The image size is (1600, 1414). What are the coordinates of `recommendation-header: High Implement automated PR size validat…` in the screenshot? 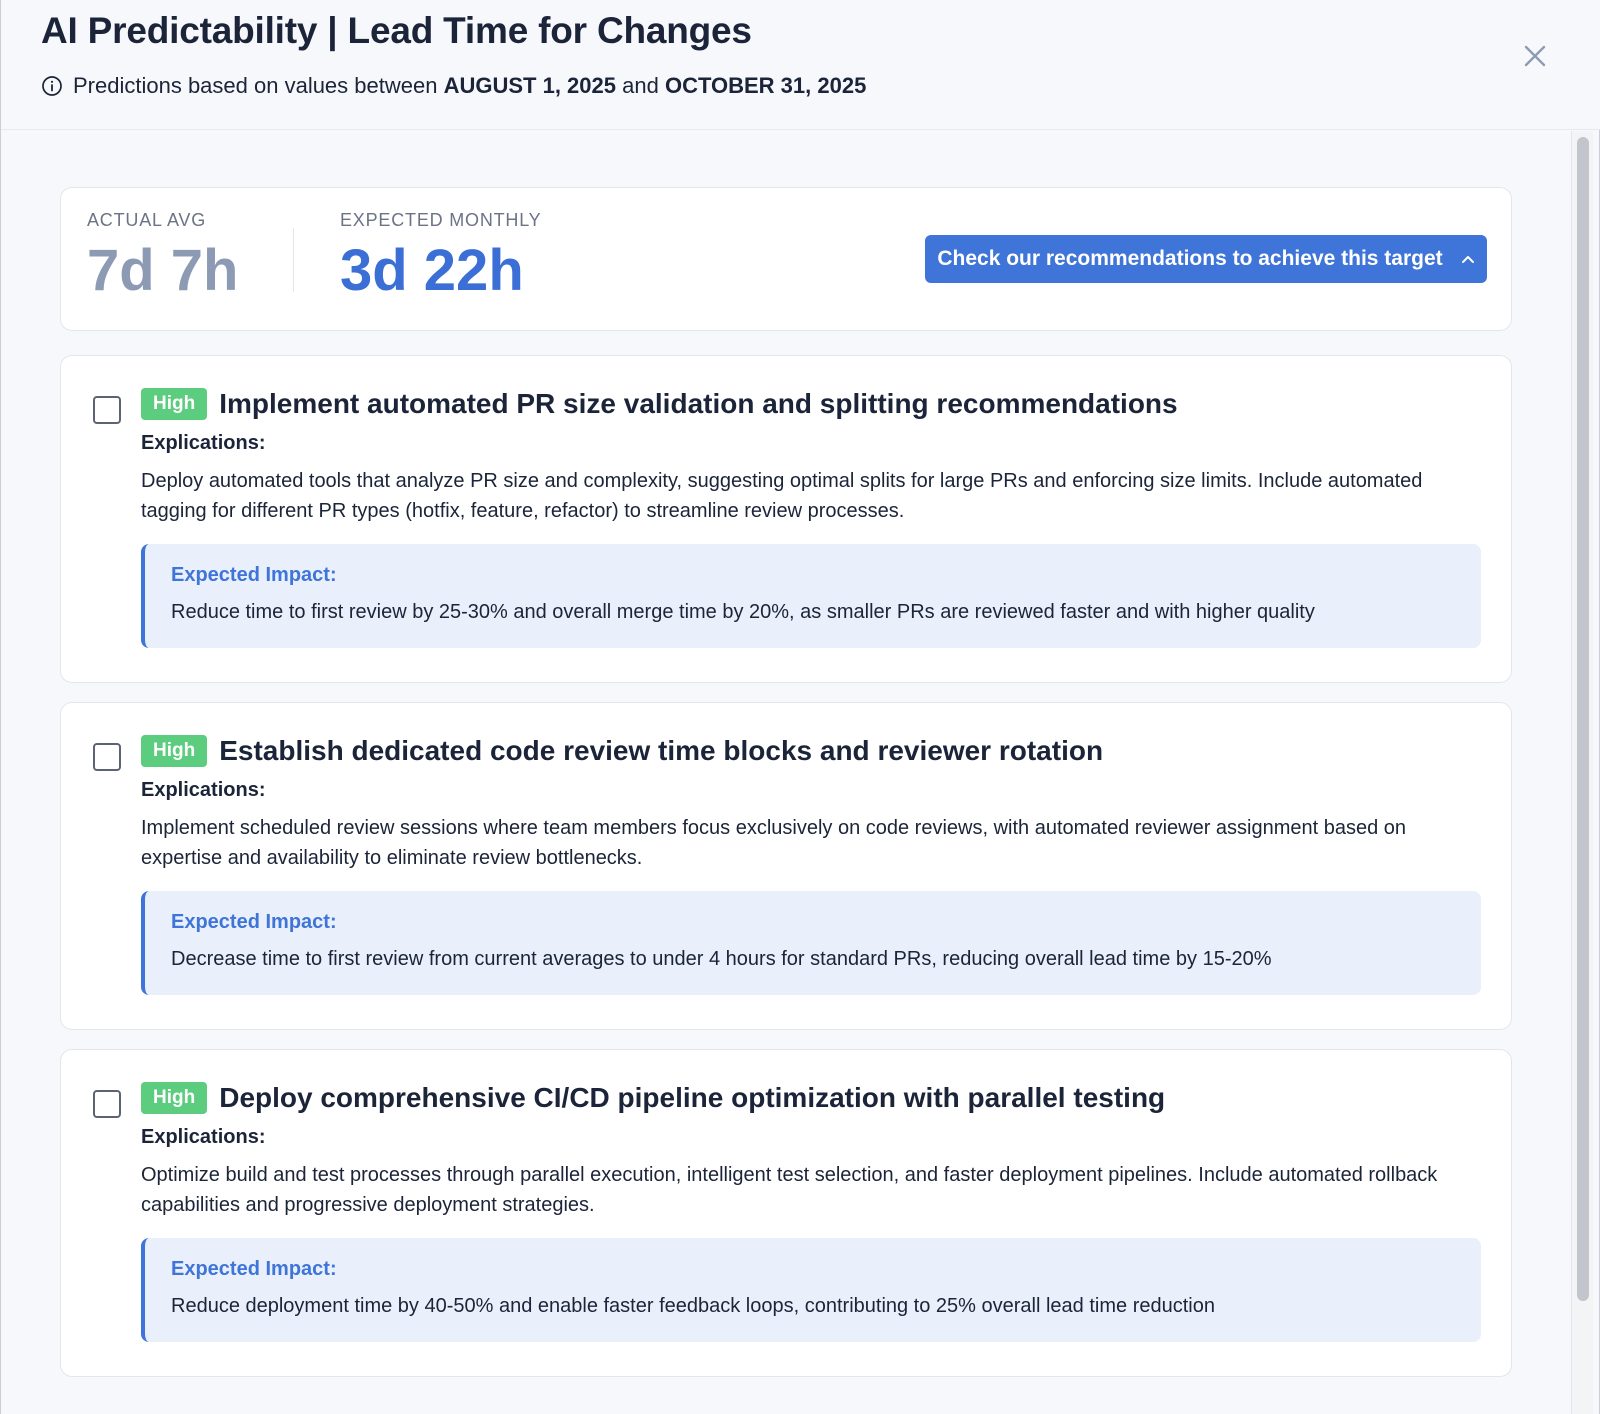 It's located at (659, 404).